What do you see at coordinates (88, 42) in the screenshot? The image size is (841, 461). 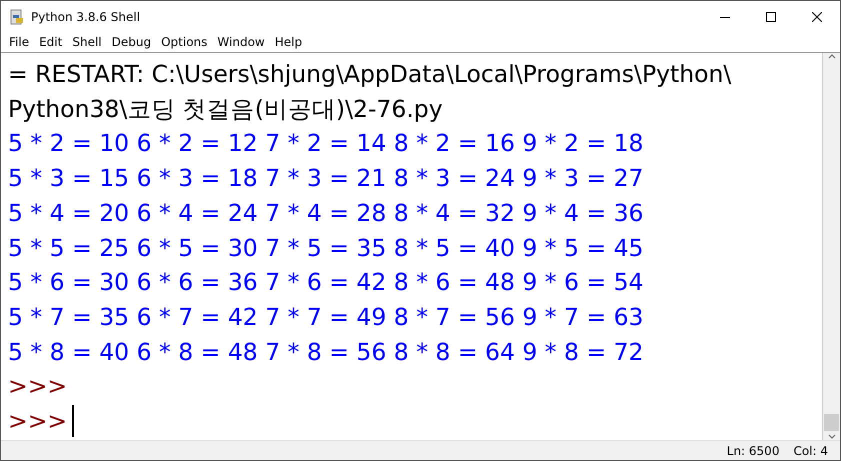 I see `menu-item: Shell` at bounding box center [88, 42].